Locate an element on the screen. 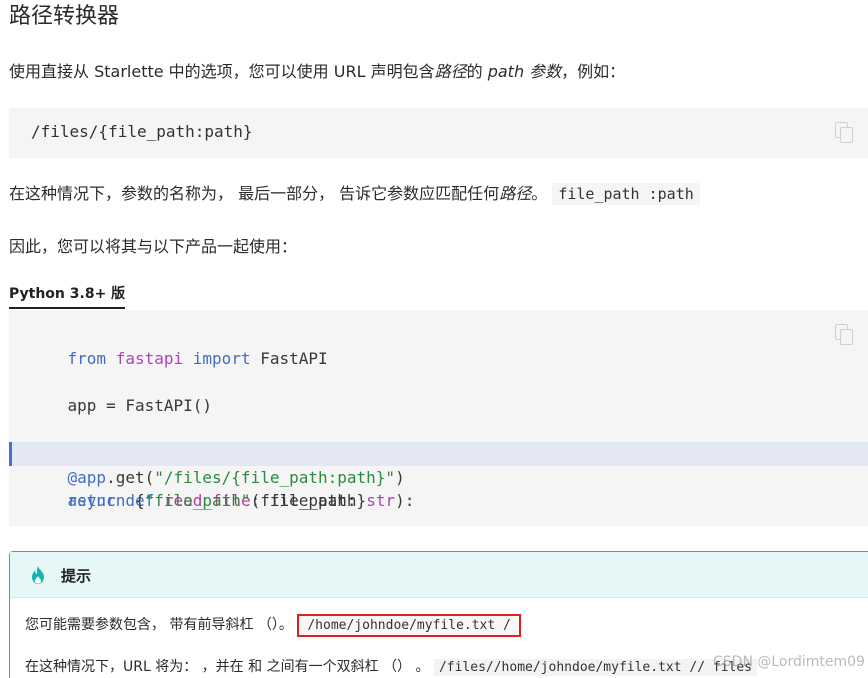 The image size is (868, 678). intro-text-3: ，例如： is located at coordinates (593, 71).